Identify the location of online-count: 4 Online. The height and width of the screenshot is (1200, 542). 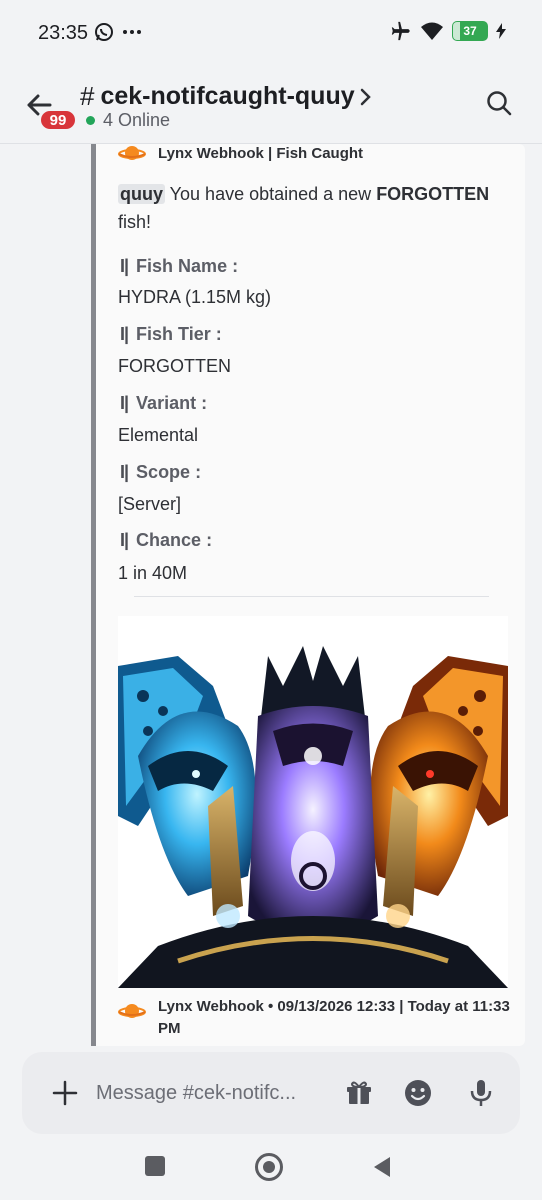
(137, 120).